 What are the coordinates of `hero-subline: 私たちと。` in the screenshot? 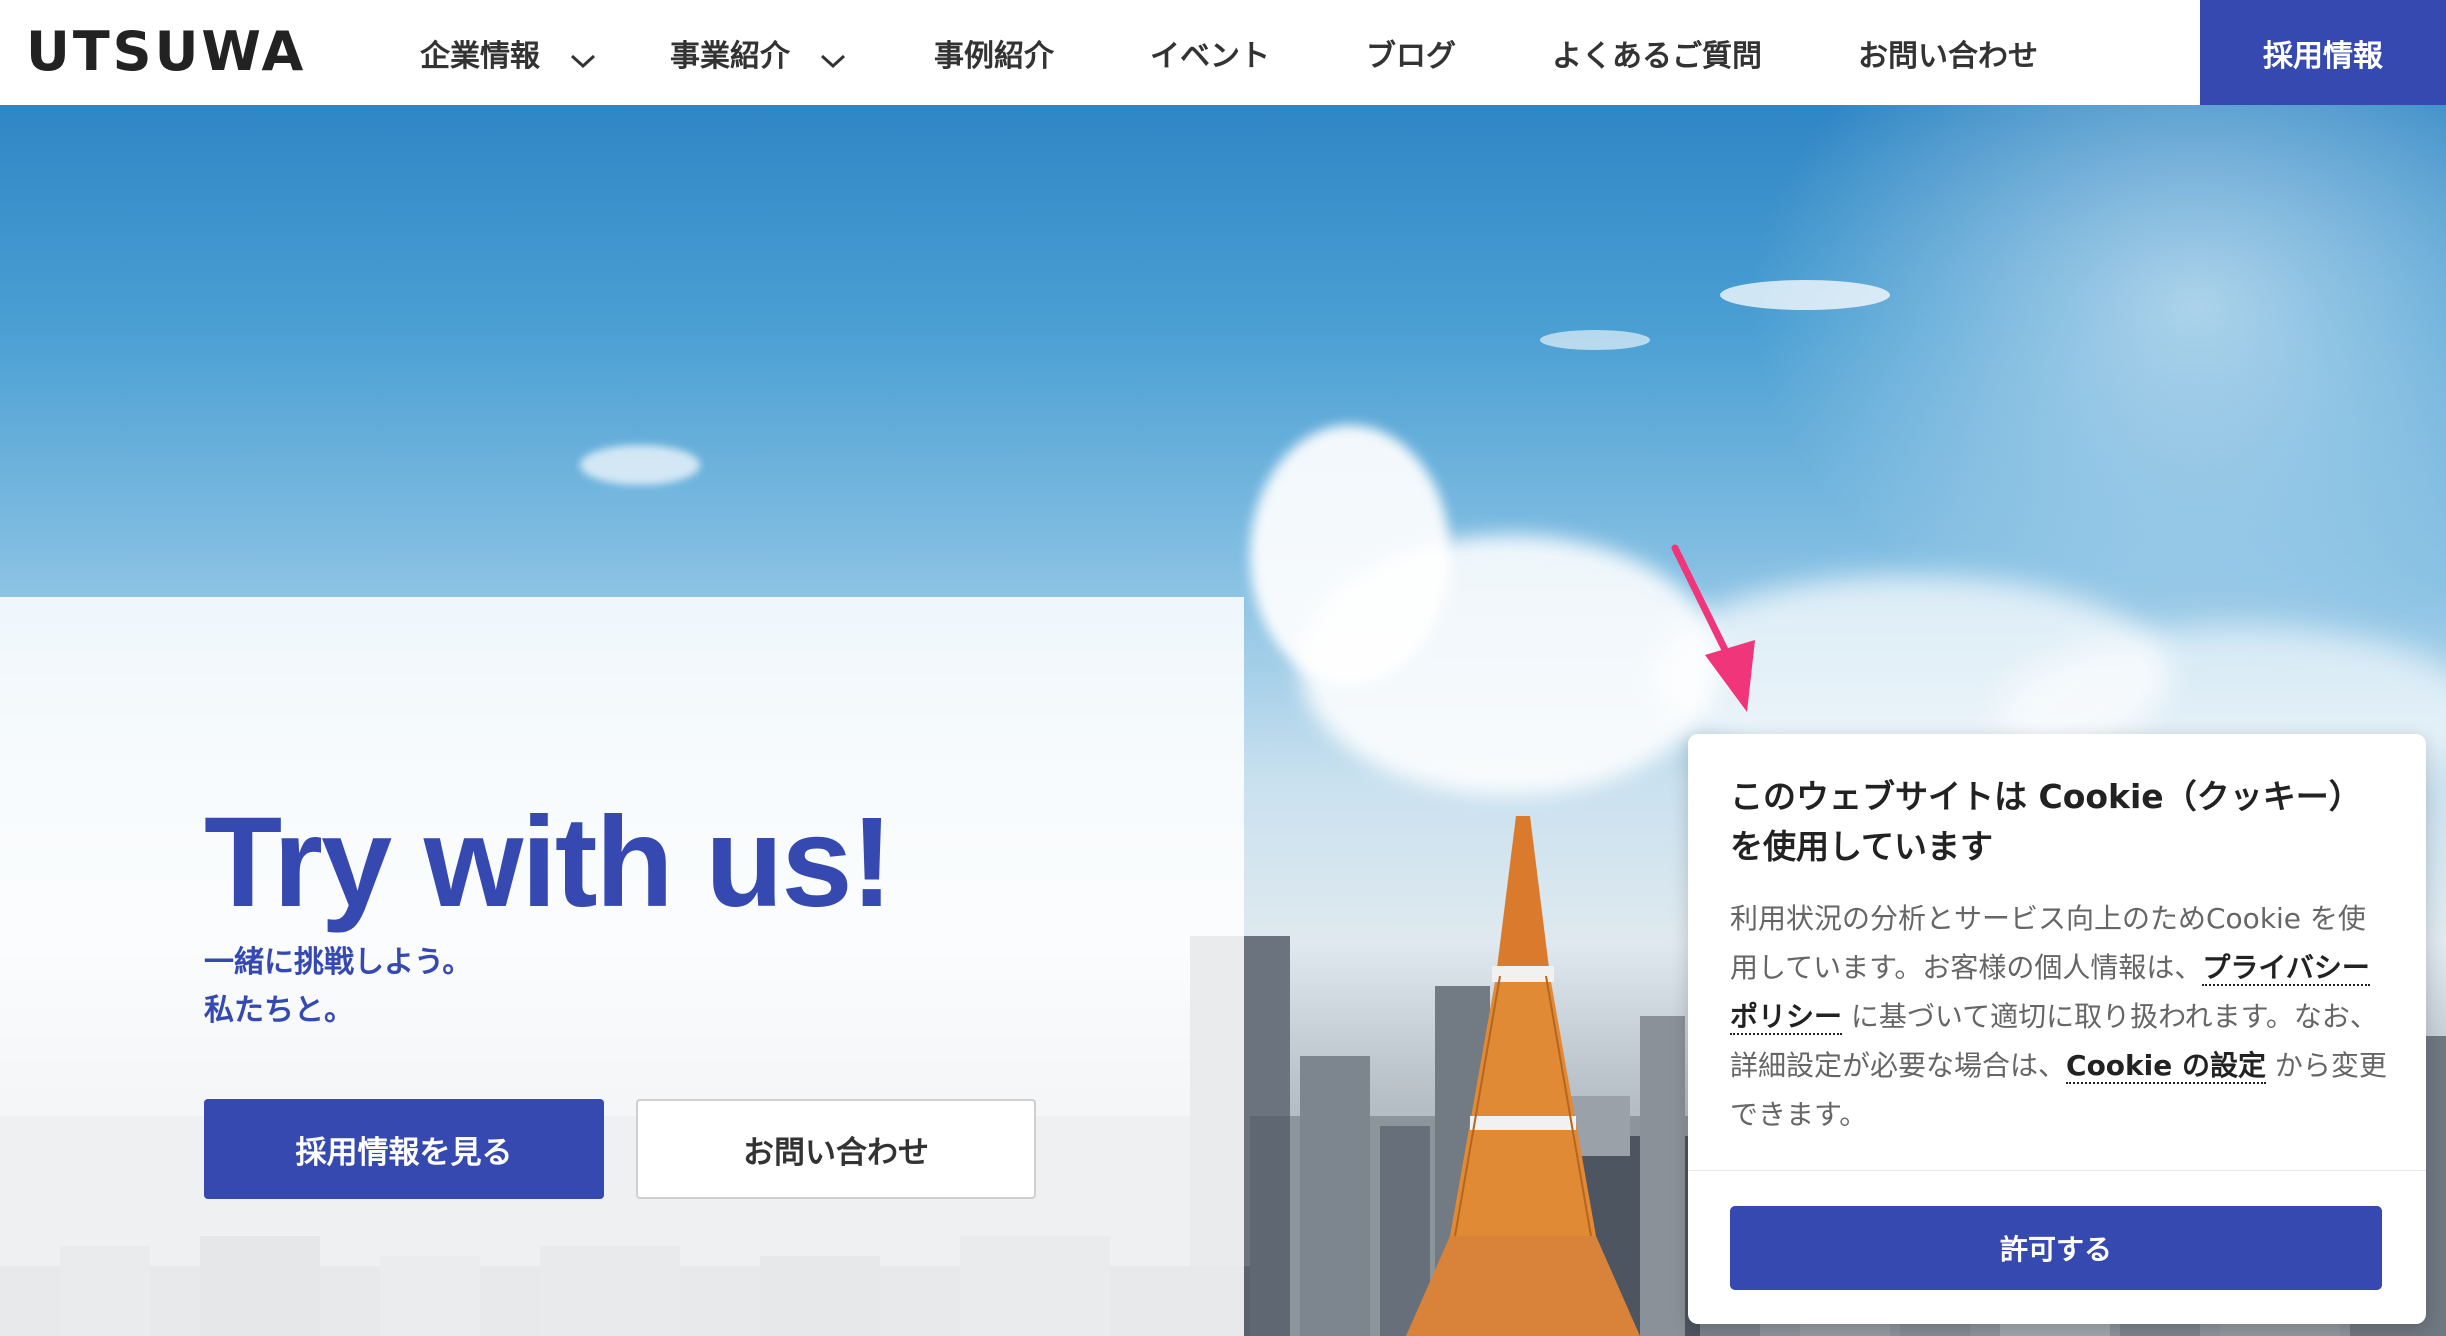 It's located at (279, 1010).